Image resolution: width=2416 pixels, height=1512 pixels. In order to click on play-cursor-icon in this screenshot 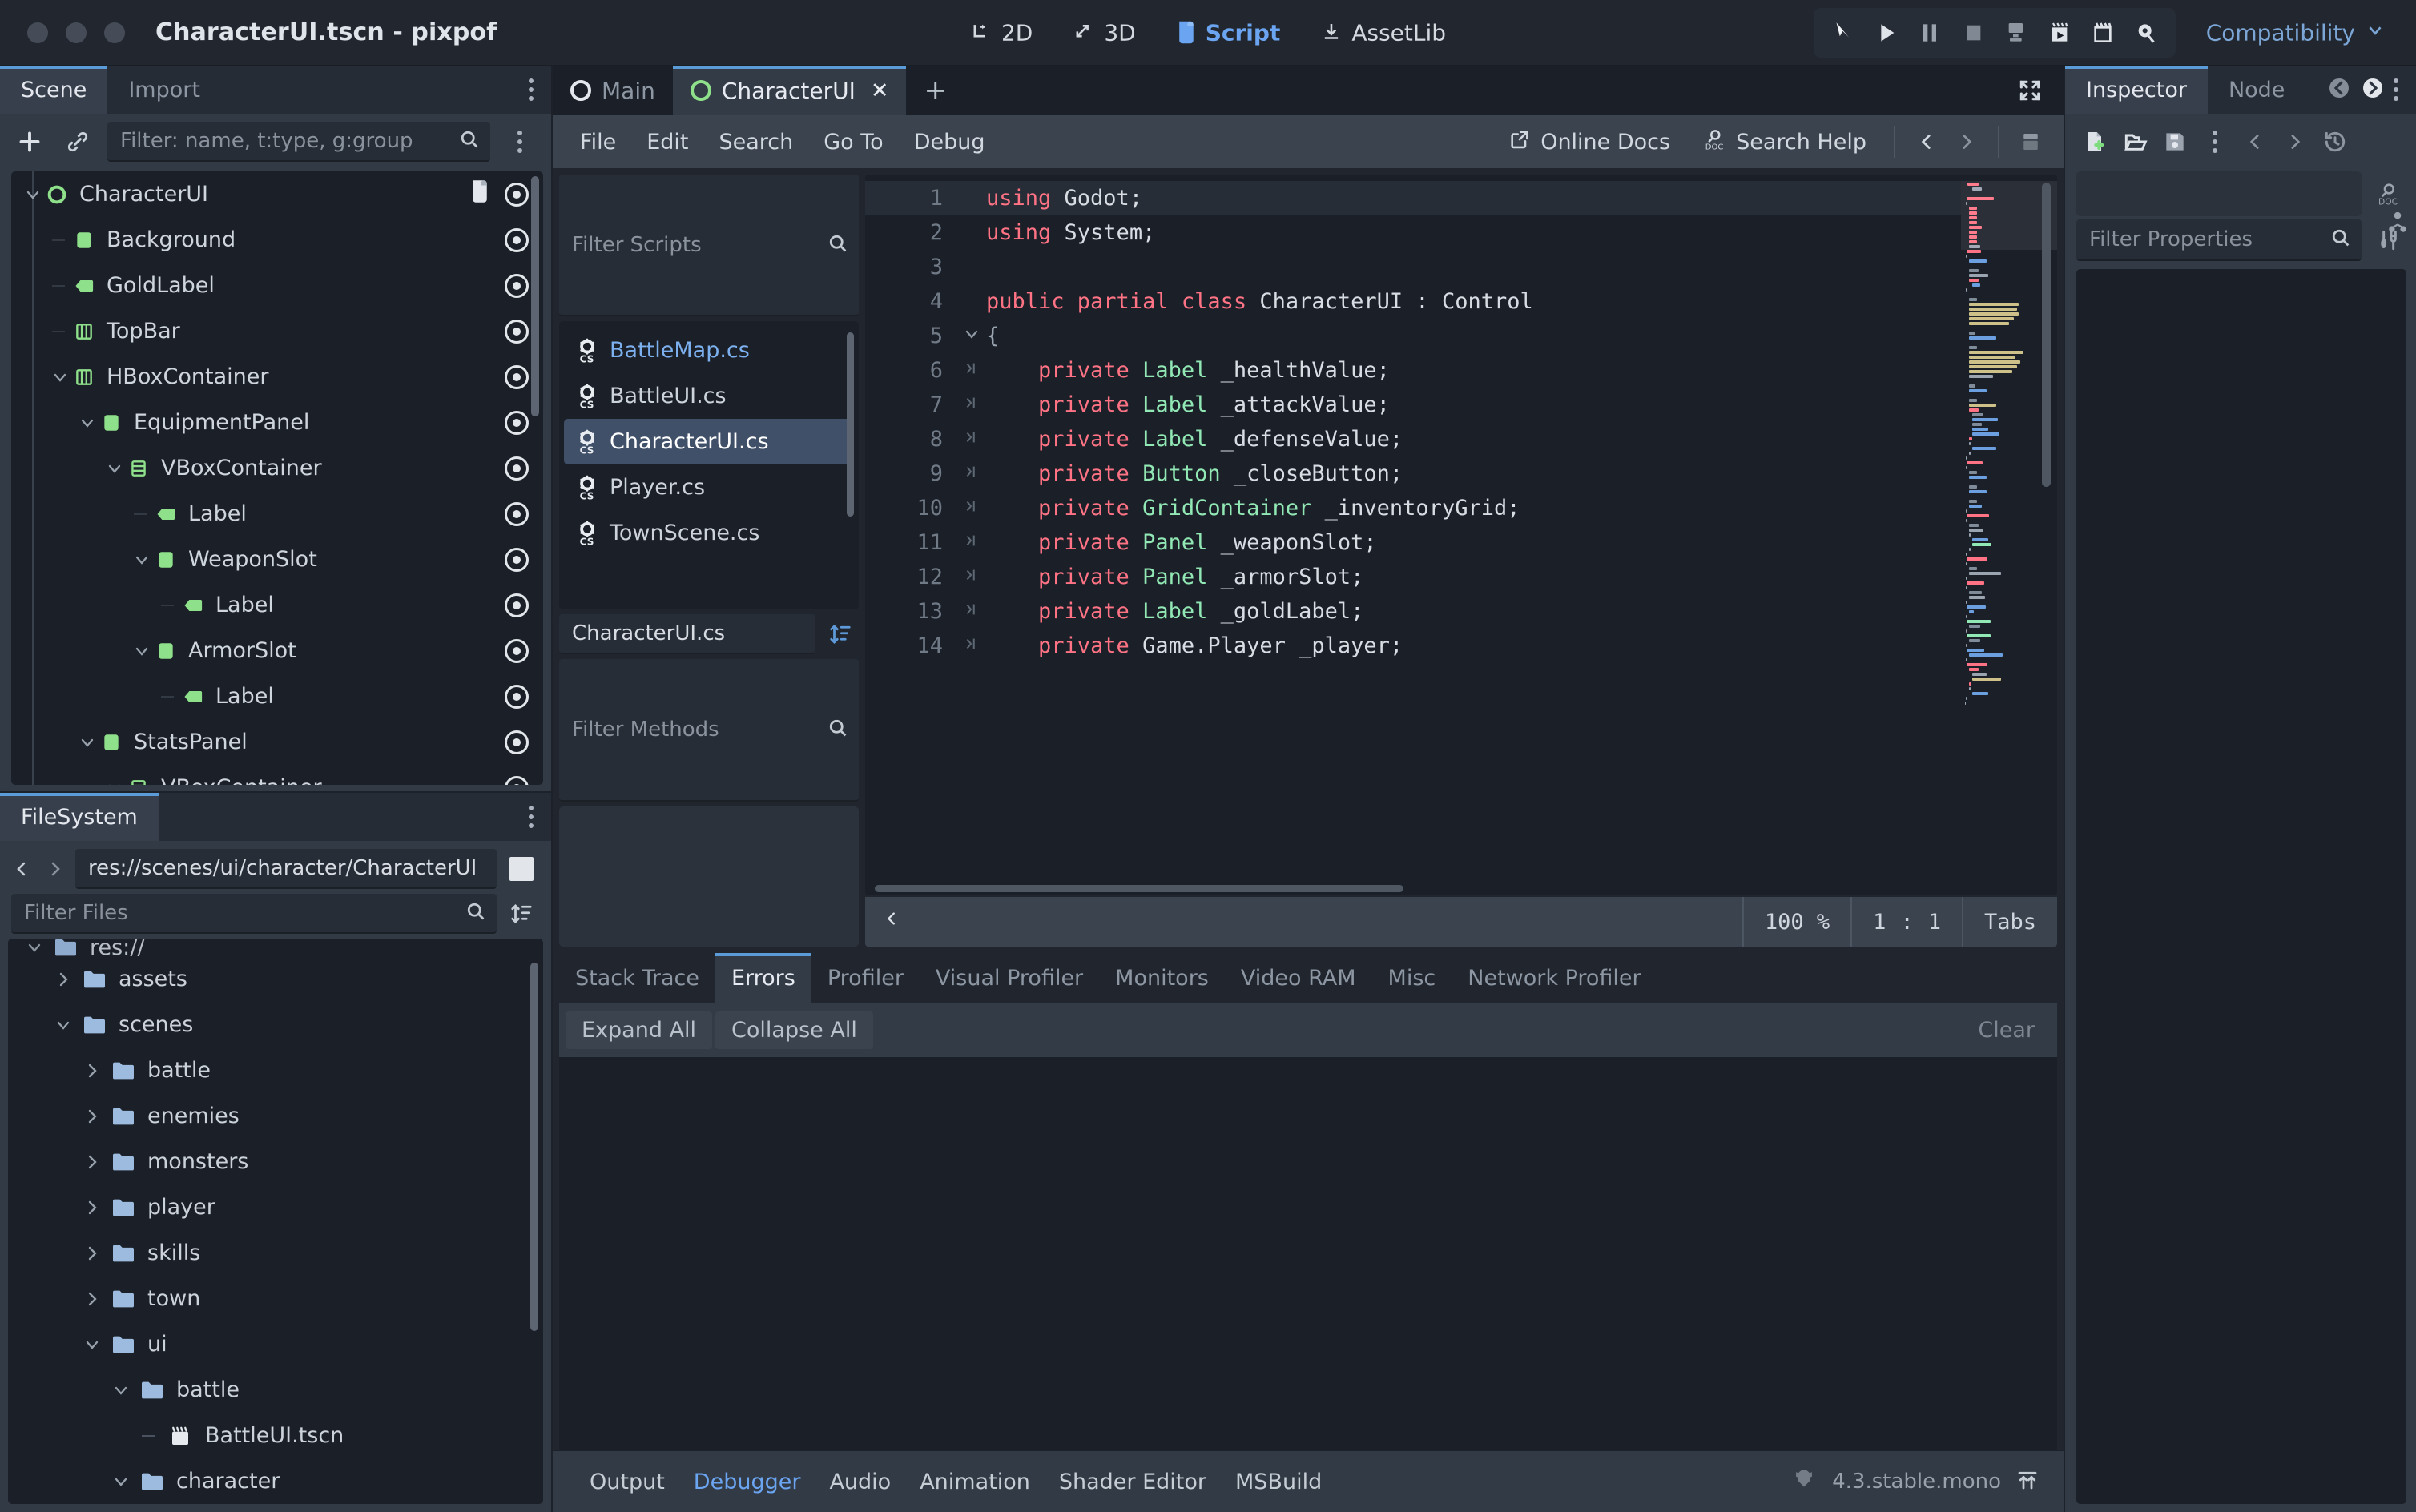, I will do `click(1843, 32)`.